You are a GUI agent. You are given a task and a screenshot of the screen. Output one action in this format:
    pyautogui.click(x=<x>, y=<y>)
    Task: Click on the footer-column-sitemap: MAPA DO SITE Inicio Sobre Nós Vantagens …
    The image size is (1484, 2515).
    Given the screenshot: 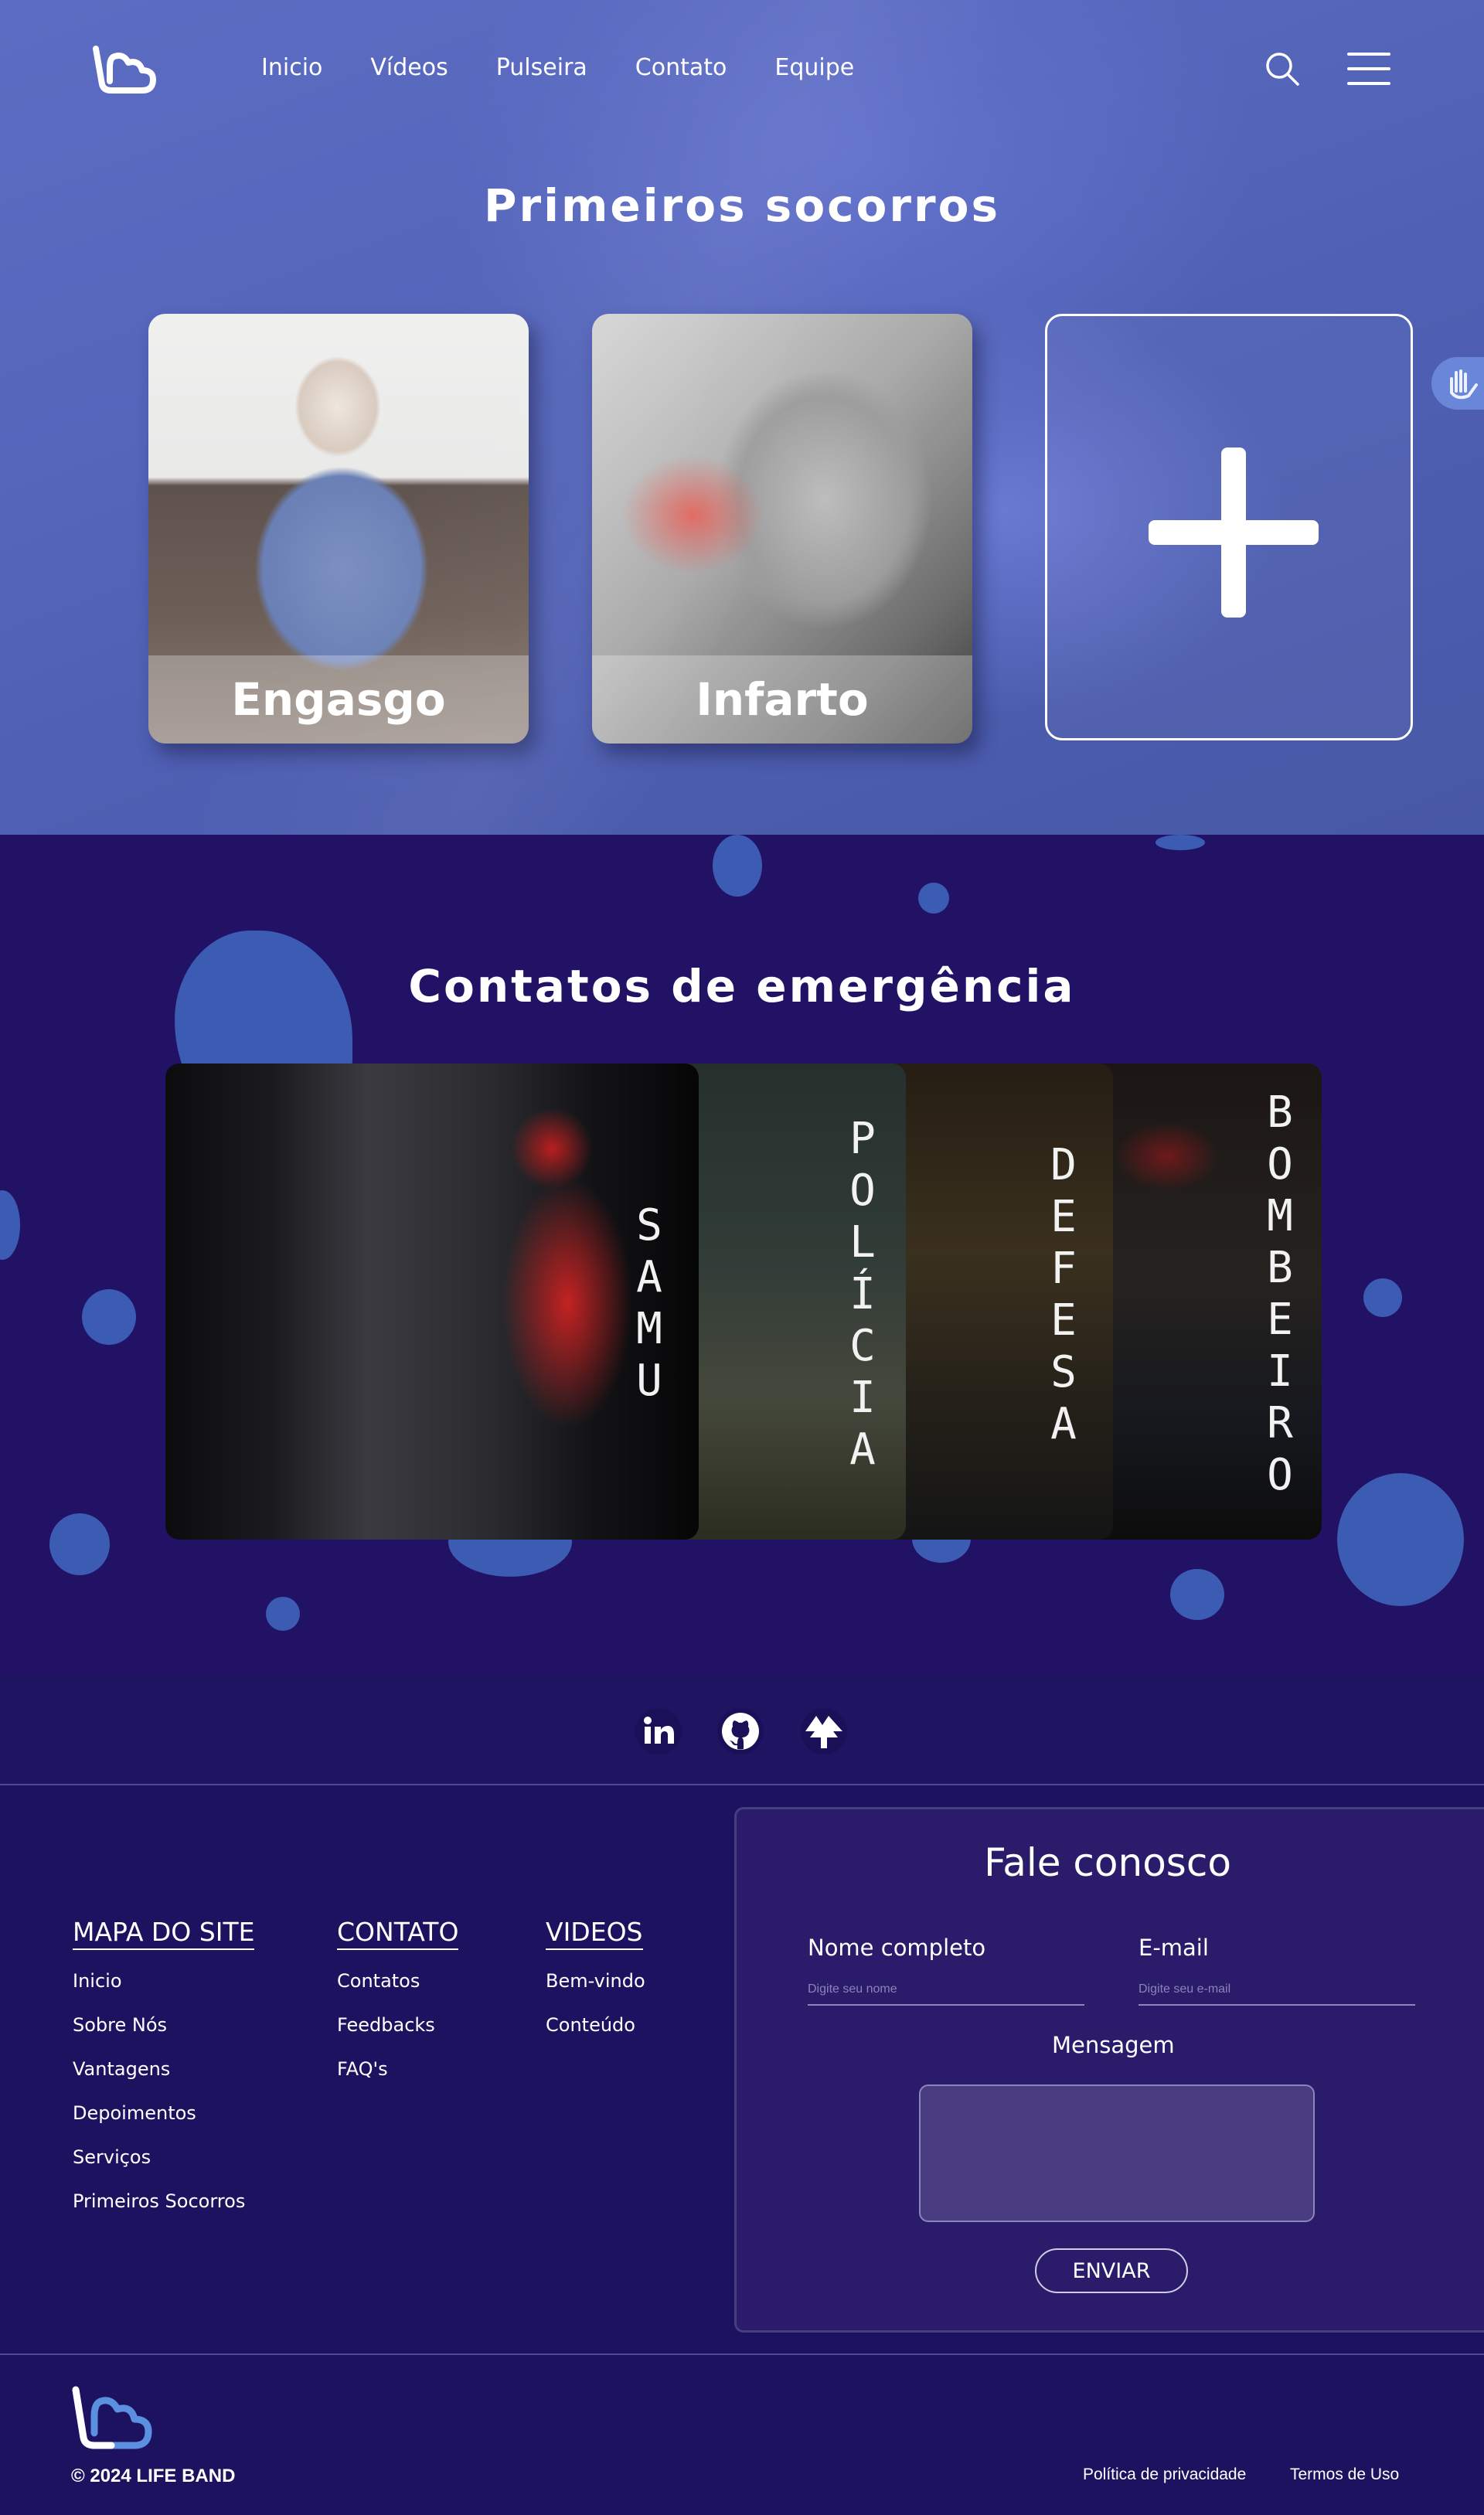 What is the action you would take?
    pyautogui.click(x=164, y=2075)
    